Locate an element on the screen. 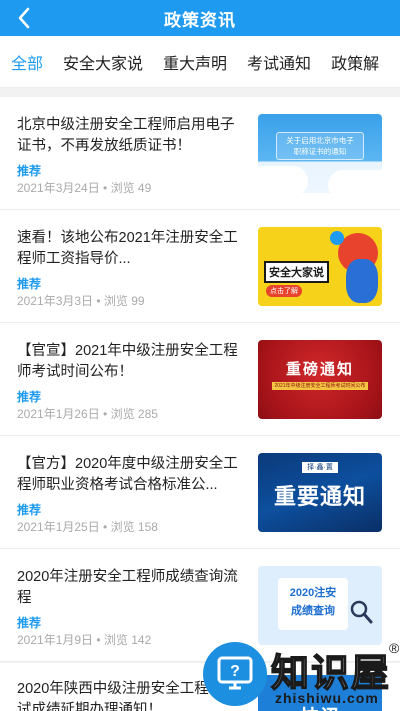 This screenshot has height=711, width=400. question-monitor-icon: ? is located at coordinates (235, 674).